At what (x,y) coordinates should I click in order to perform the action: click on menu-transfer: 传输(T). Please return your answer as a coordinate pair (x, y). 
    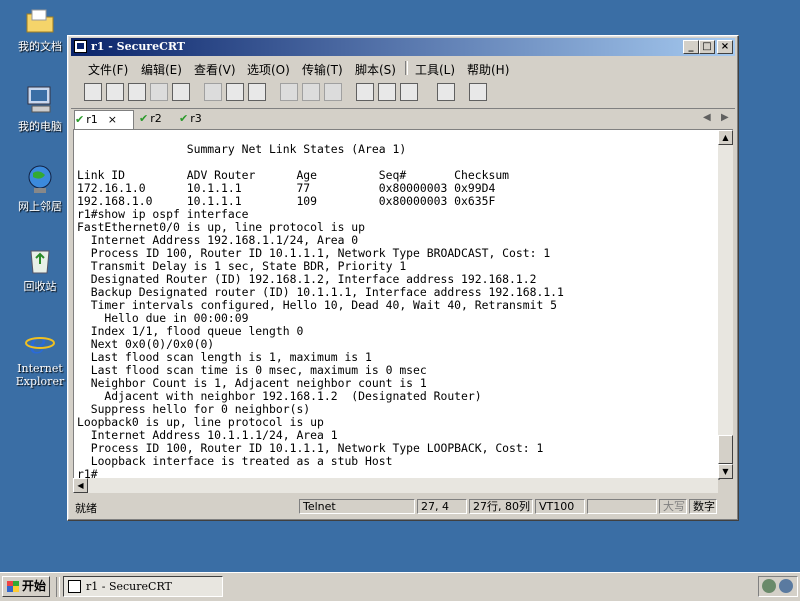
    Looking at the image, I should click on (322, 69).